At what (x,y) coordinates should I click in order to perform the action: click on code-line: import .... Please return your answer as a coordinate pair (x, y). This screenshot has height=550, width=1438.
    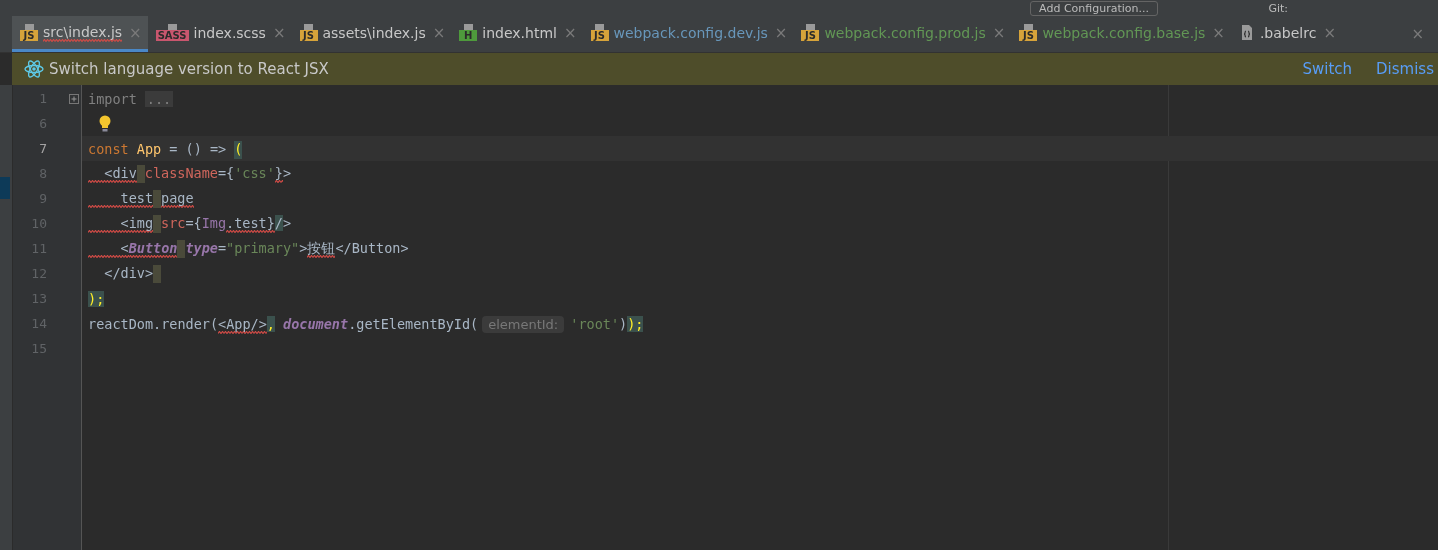
    Looking at the image, I should click on (131, 98).